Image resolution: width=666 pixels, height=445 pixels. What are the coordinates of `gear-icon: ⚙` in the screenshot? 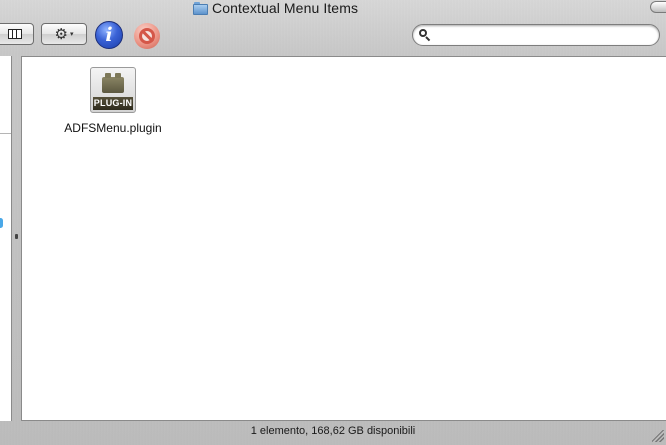 It's located at (61, 33).